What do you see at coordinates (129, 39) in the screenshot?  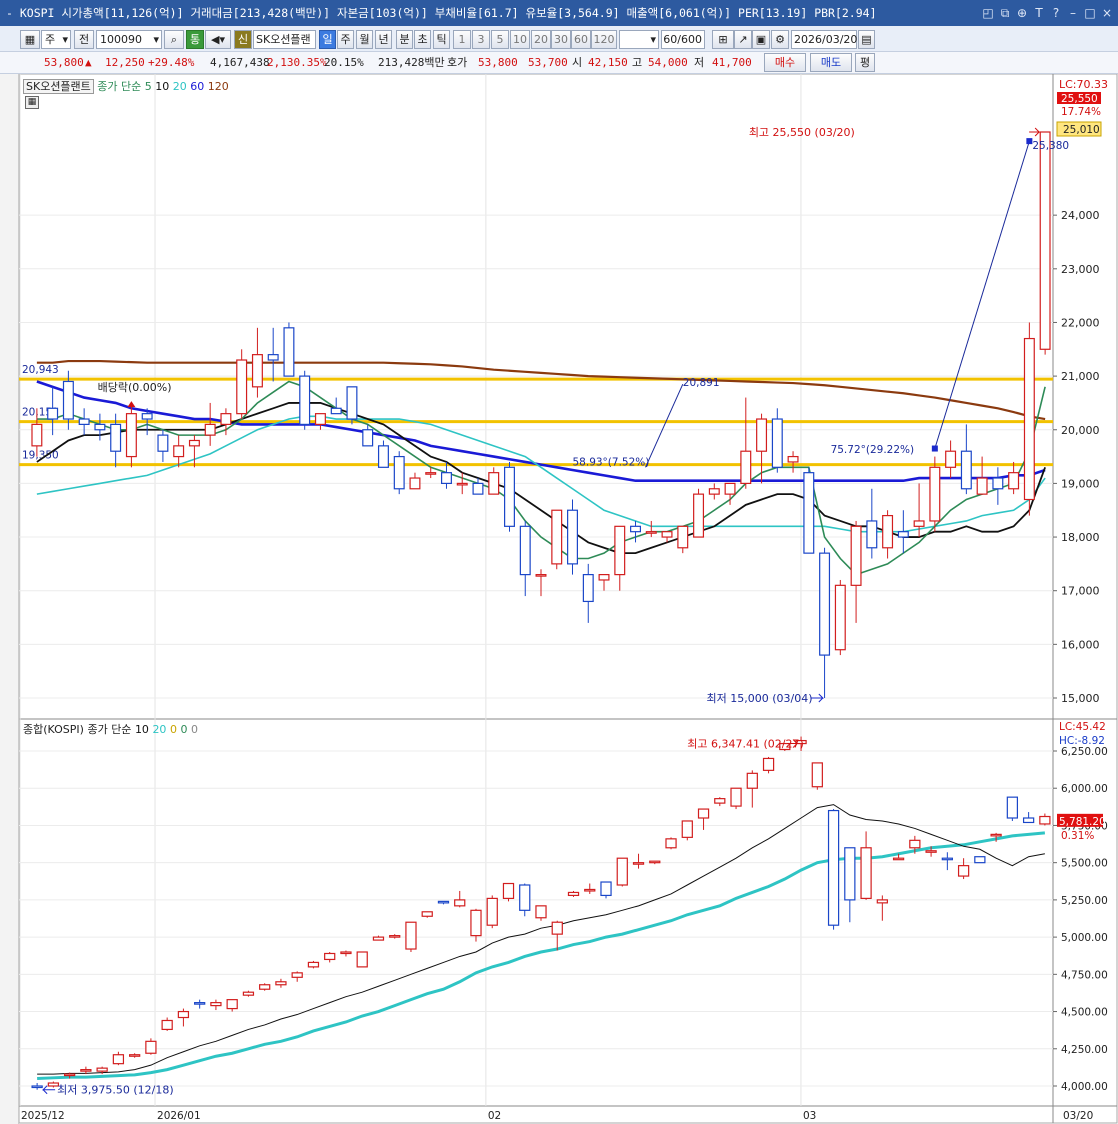 I see `code-input: 100090 ▾` at bounding box center [129, 39].